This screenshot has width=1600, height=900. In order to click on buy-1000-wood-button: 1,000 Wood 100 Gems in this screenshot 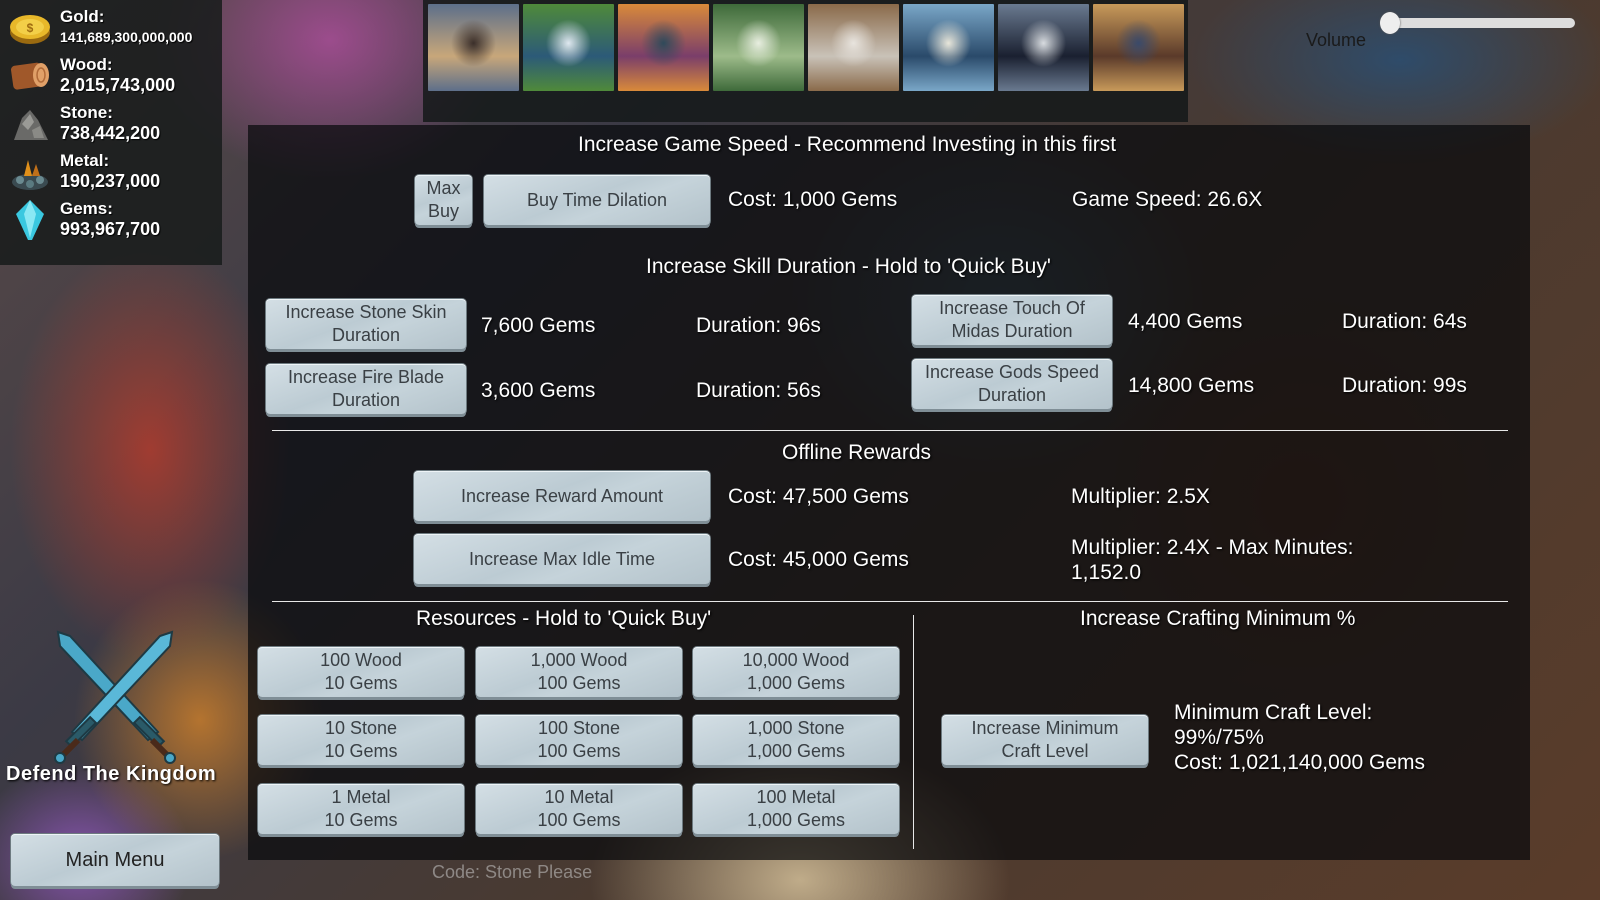, I will do `click(579, 672)`.